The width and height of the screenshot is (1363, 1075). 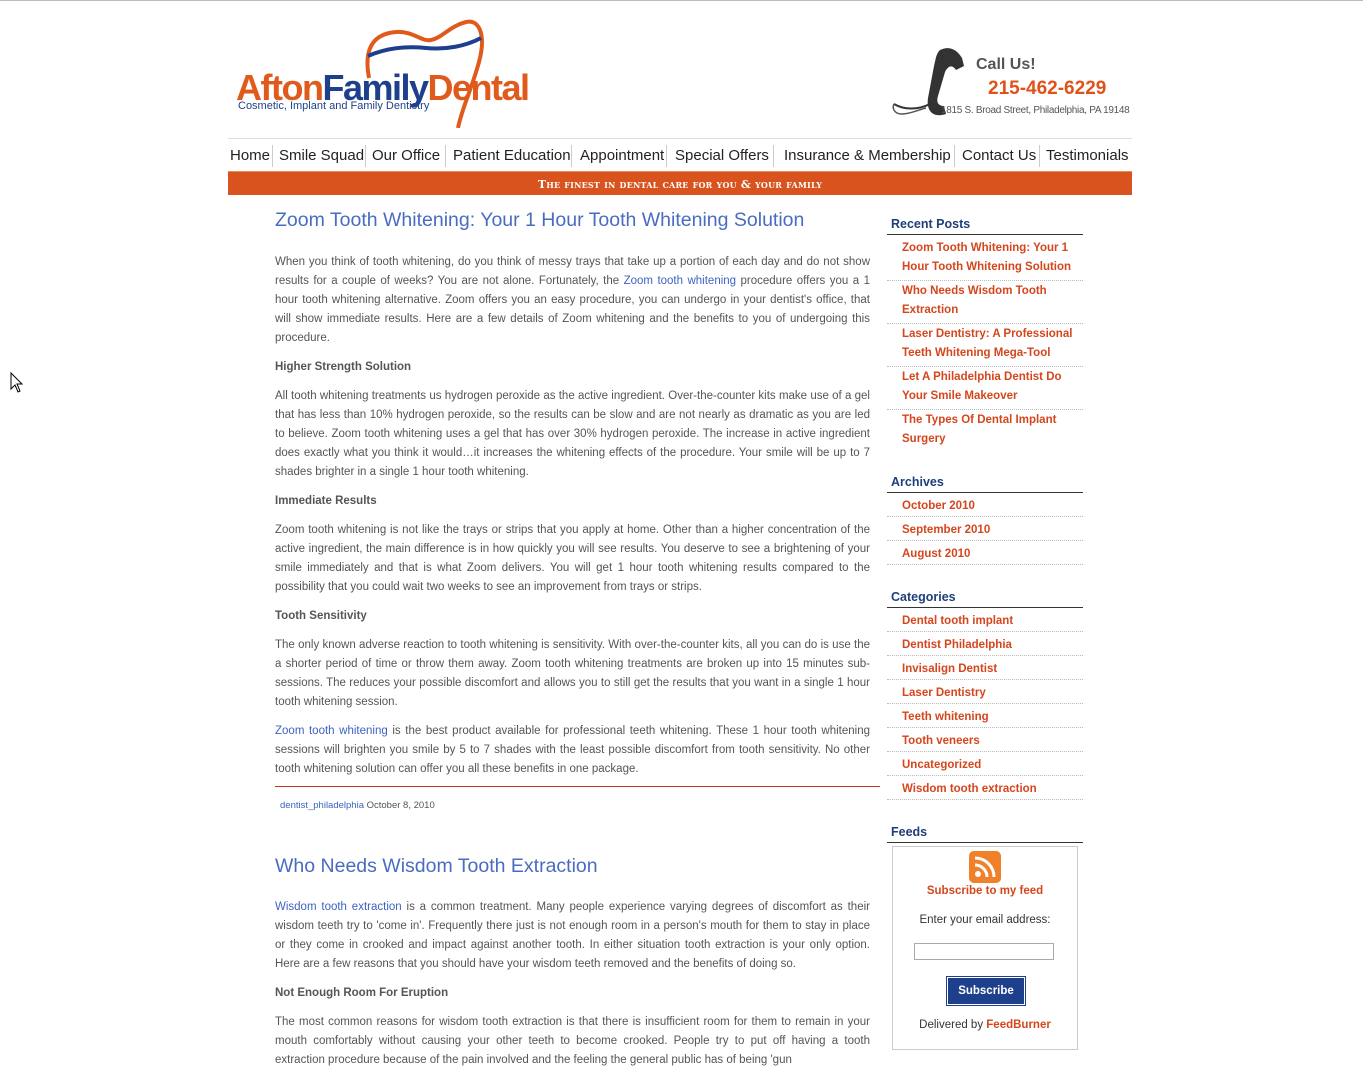 I want to click on category-link: Tooth veneers, so click(x=993, y=741).